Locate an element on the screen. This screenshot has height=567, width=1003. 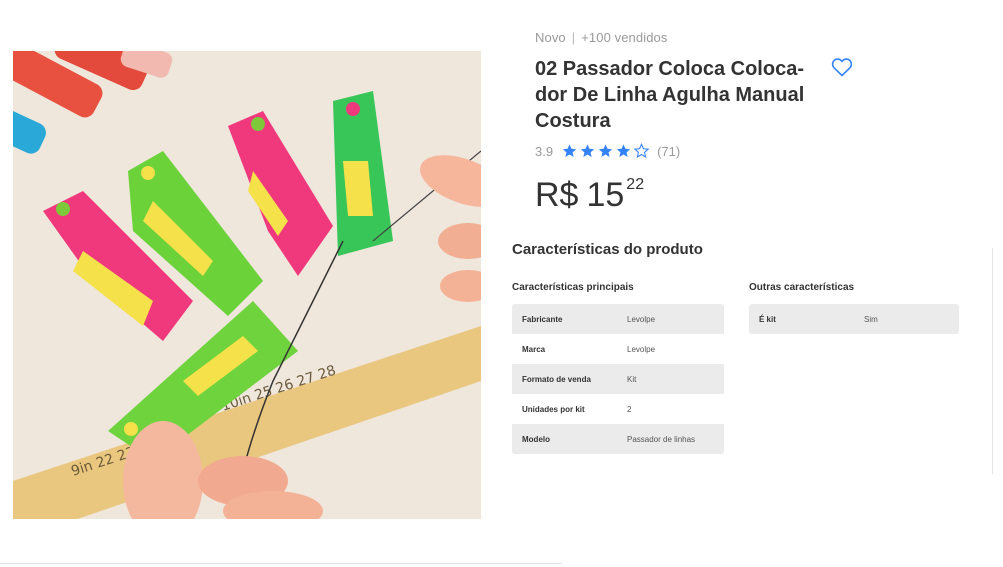
condition-label: Novo is located at coordinates (550, 37).